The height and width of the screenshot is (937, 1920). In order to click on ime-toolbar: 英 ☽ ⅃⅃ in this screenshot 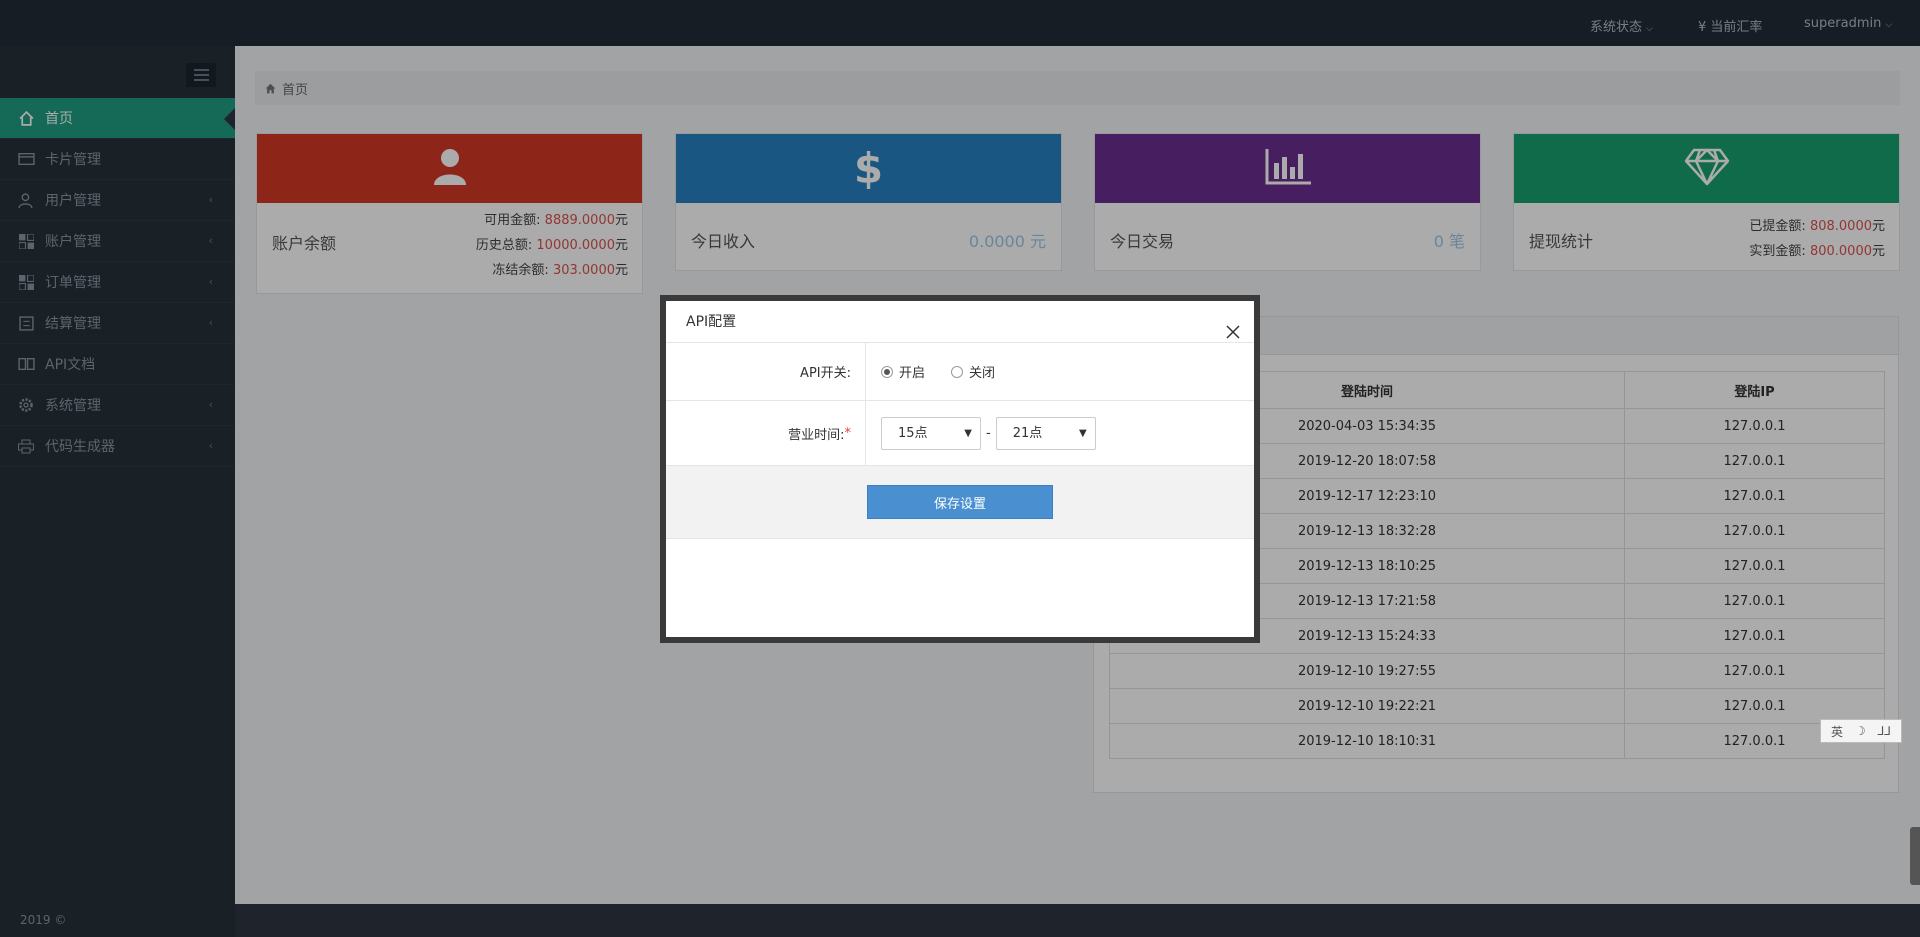, I will do `click(1861, 731)`.